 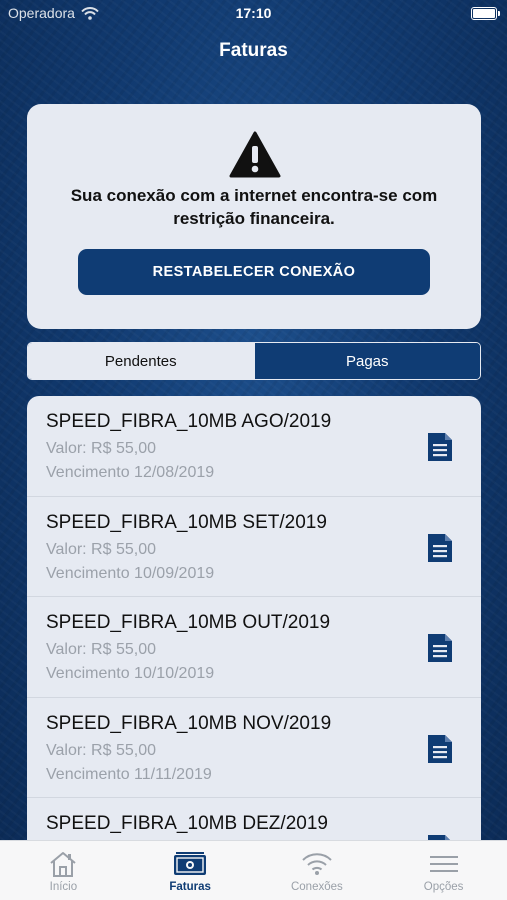 I want to click on invoice-due-date: Vencimento 10/10/2019, so click(x=130, y=673).